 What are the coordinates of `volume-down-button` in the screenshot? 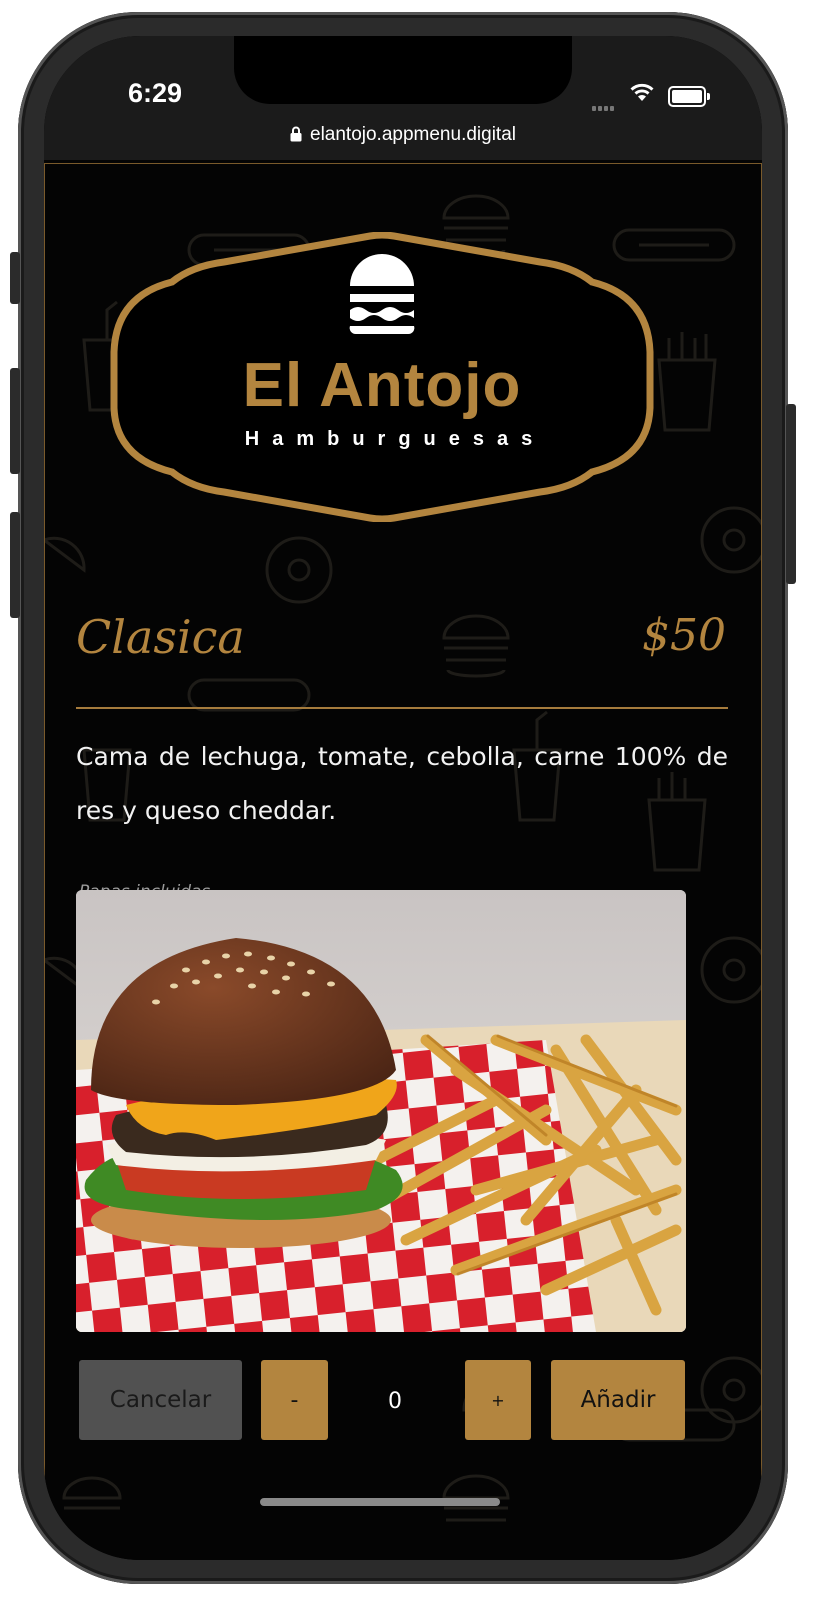 It's located at (15, 565).